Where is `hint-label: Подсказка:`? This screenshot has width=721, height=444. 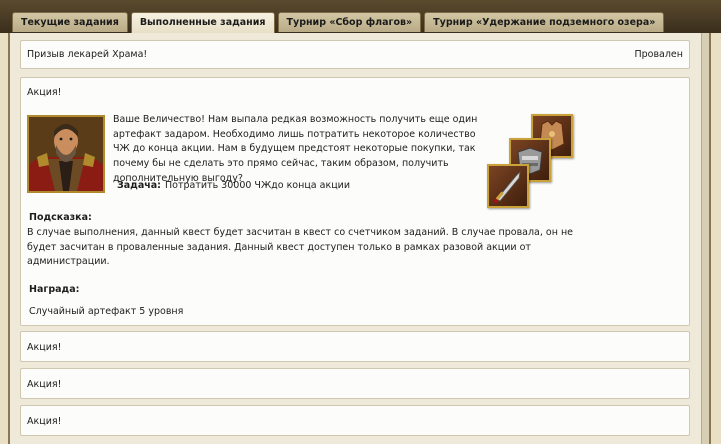 hint-label: Подсказка: is located at coordinates (60, 217).